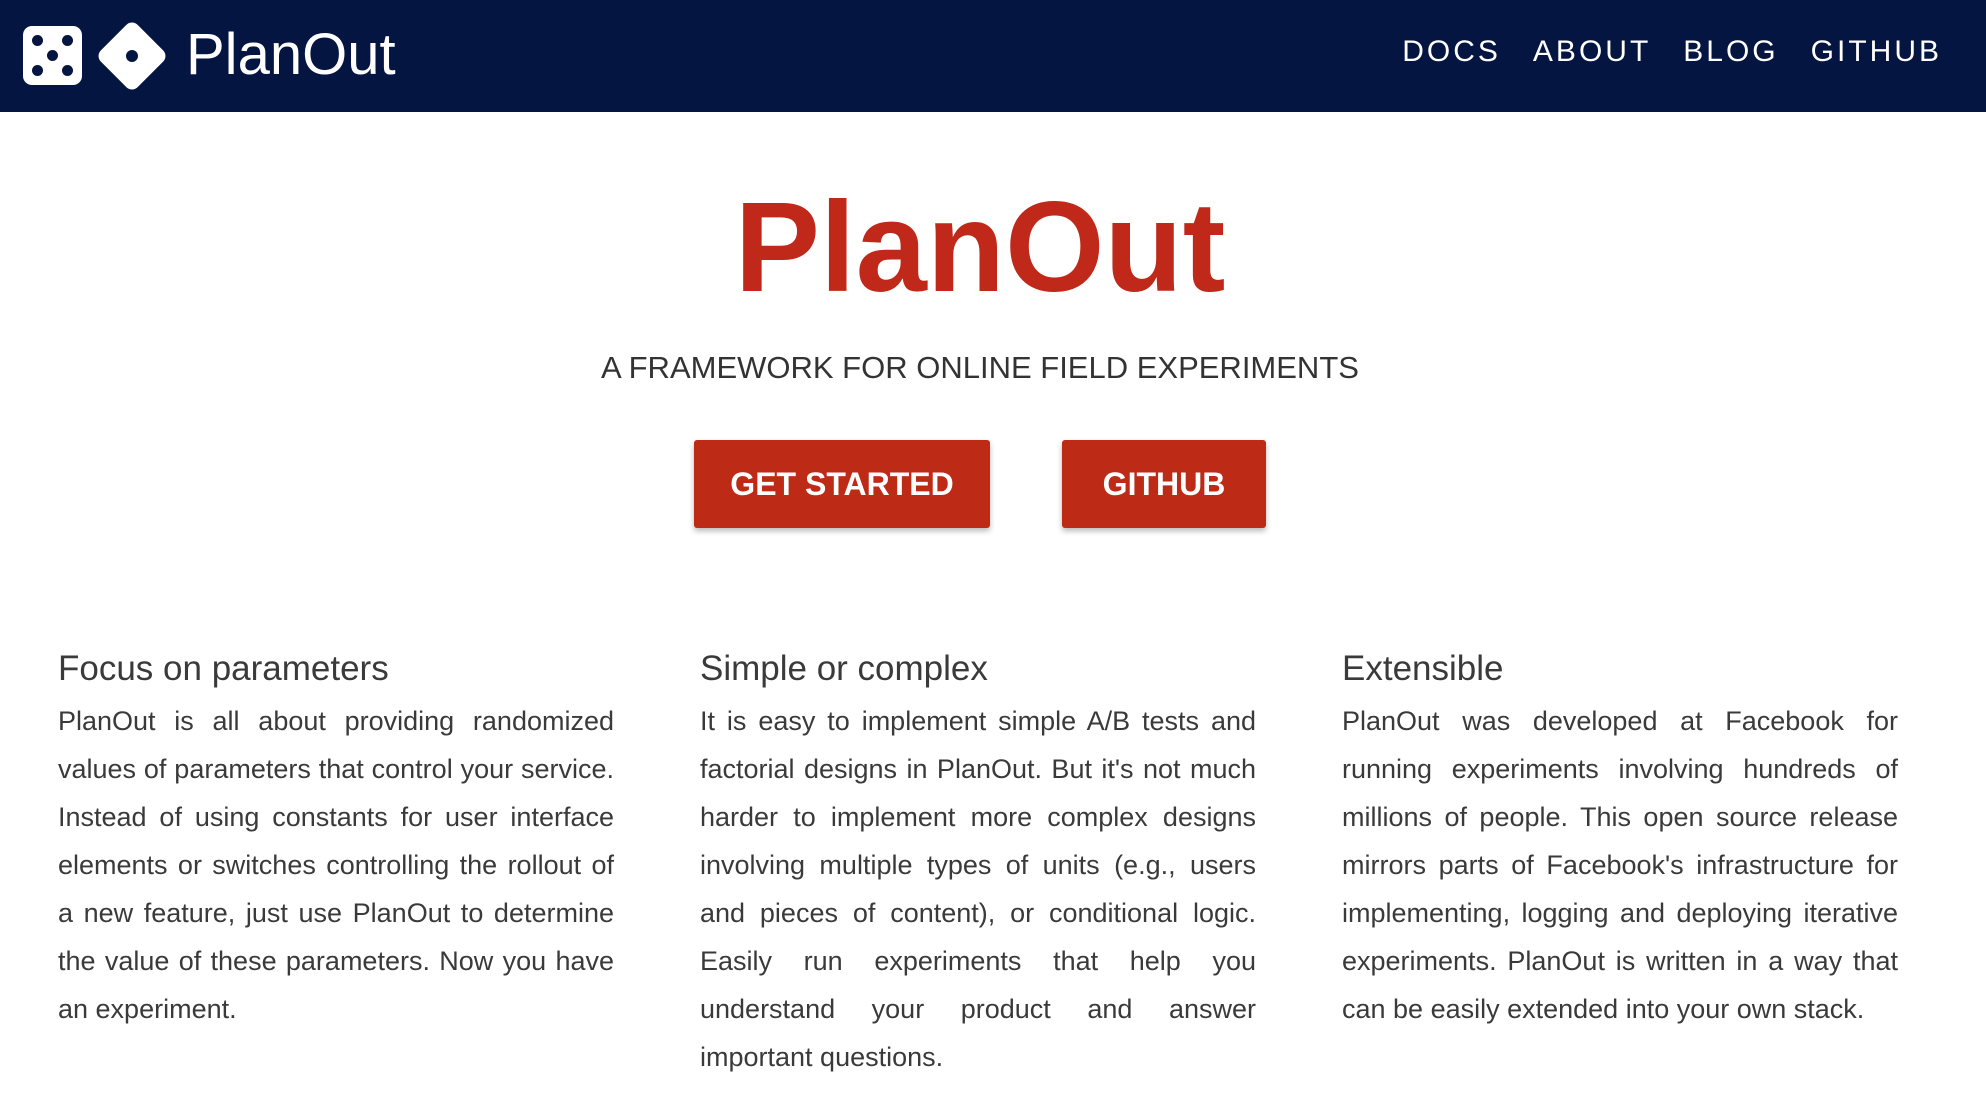 The width and height of the screenshot is (1986, 1108). Describe the element at coordinates (223, 668) in the screenshot. I see `feature-title: Focus on parameters` at that location.